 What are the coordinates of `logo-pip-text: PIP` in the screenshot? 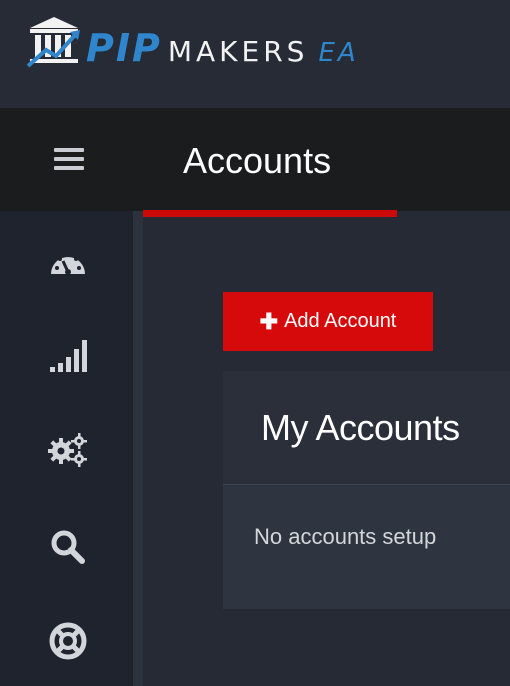 It's located at (124, 48).